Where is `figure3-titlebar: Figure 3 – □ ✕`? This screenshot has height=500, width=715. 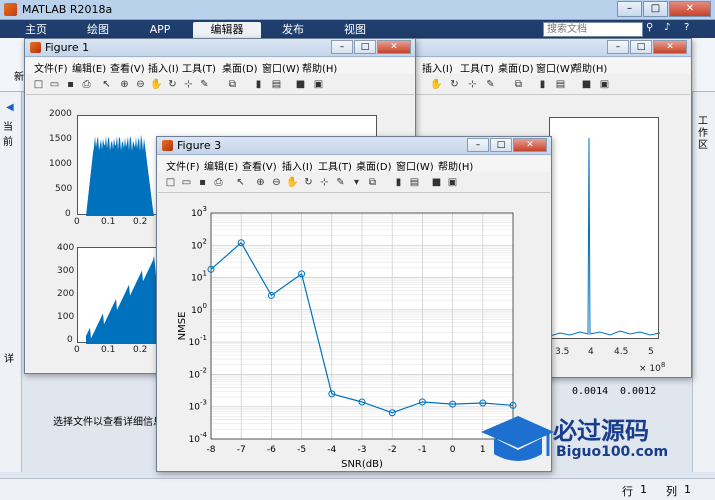 figure3-titlebar: Figure 3 – □ ✕ is located at coordinates (354, 146).